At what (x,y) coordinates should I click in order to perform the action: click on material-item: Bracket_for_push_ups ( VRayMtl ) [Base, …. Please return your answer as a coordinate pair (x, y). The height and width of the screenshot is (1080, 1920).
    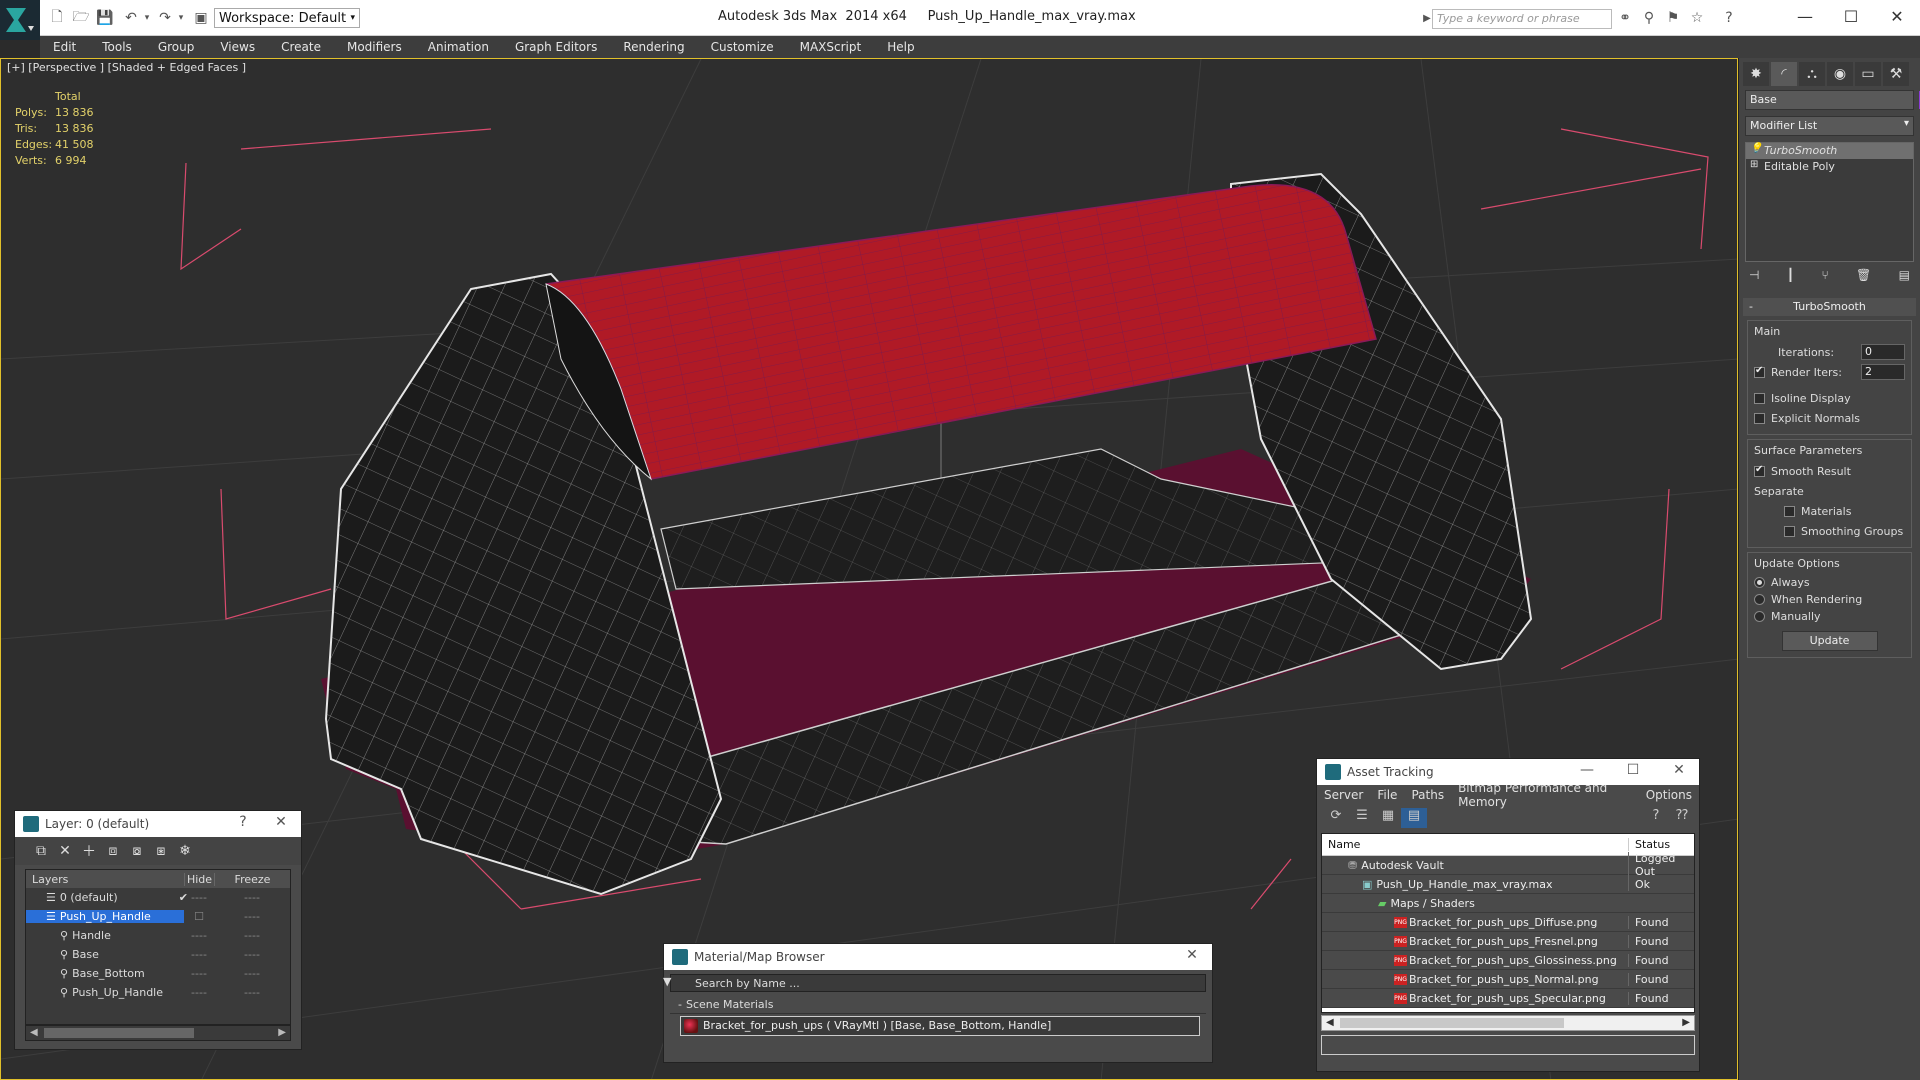
    Looking at the image, I should click on (940, 1026).